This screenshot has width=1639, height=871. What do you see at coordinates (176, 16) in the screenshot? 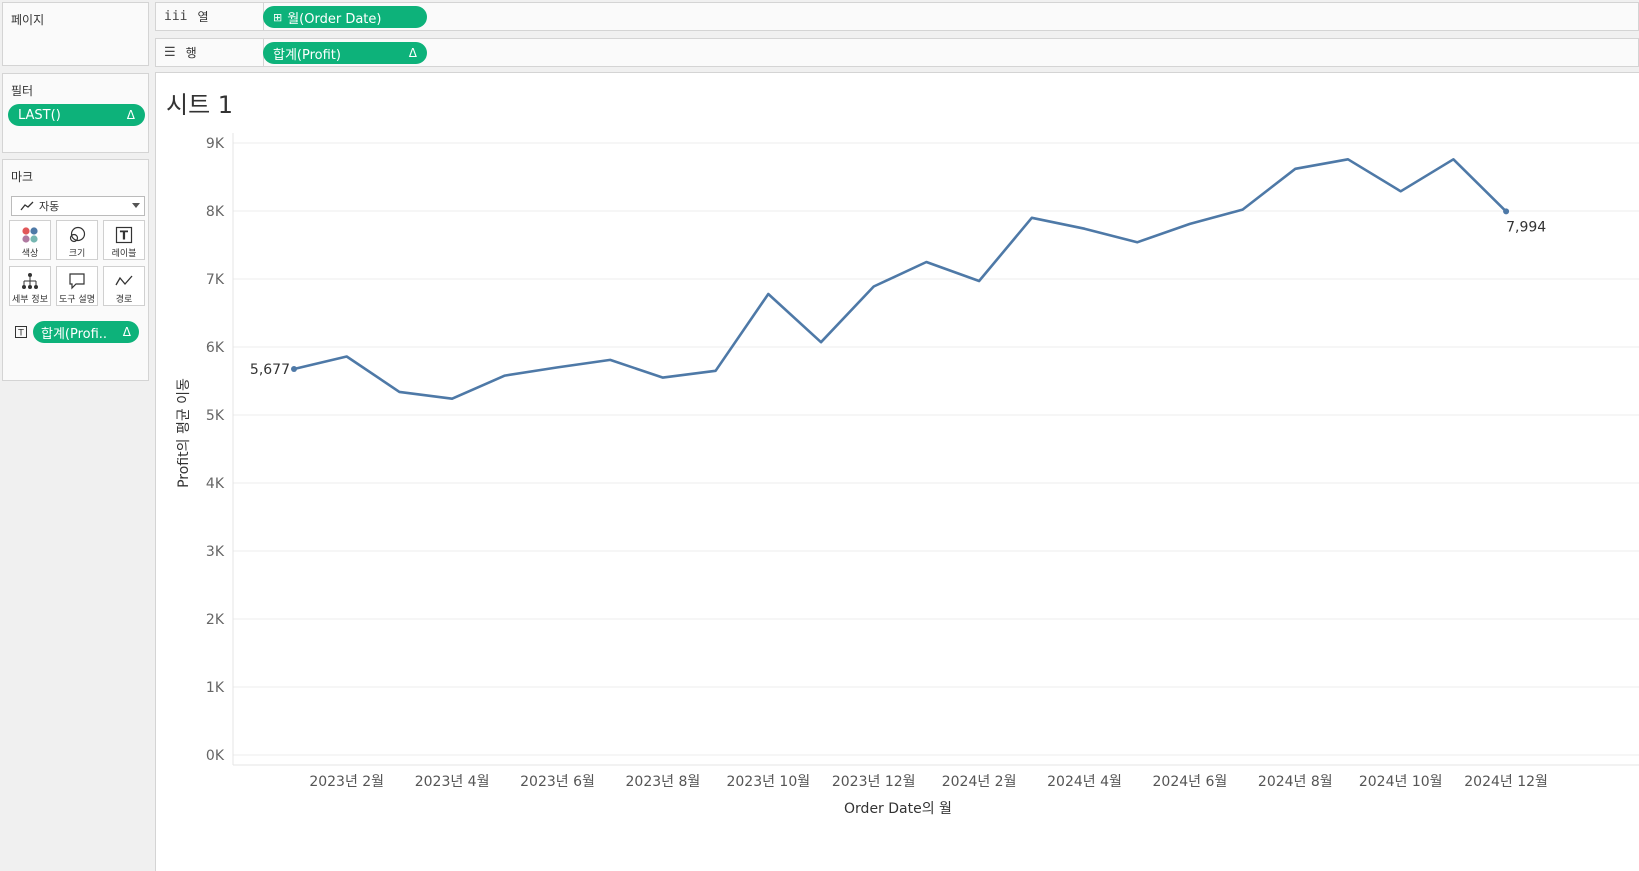
I see `columns-icon: iii` at bounding box center [176, 16].